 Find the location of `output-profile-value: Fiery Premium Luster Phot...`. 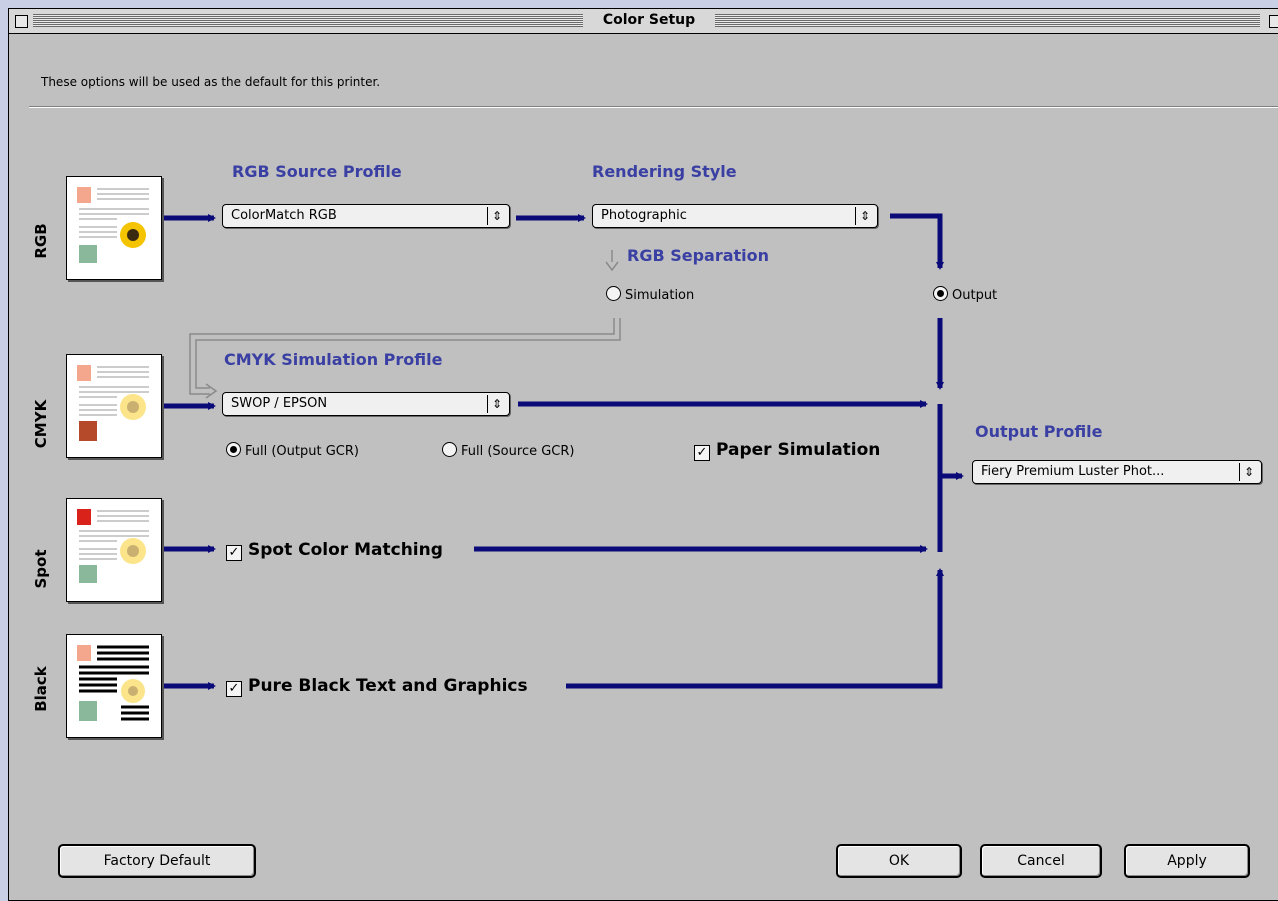

output-profile-value: Fiery Premium Luster Phot... is located at coordinates (1073, 471).